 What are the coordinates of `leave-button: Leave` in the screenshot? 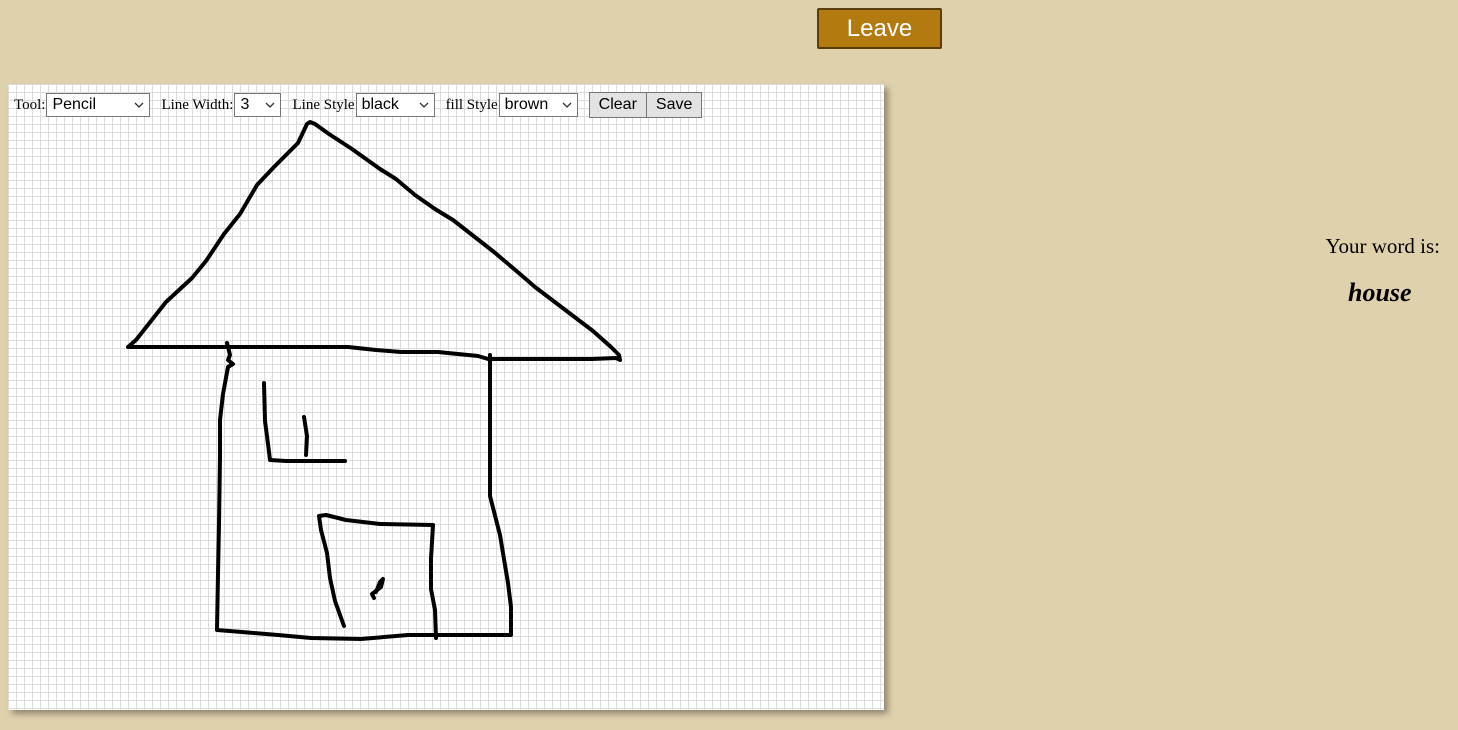 It's located at (879, 28).